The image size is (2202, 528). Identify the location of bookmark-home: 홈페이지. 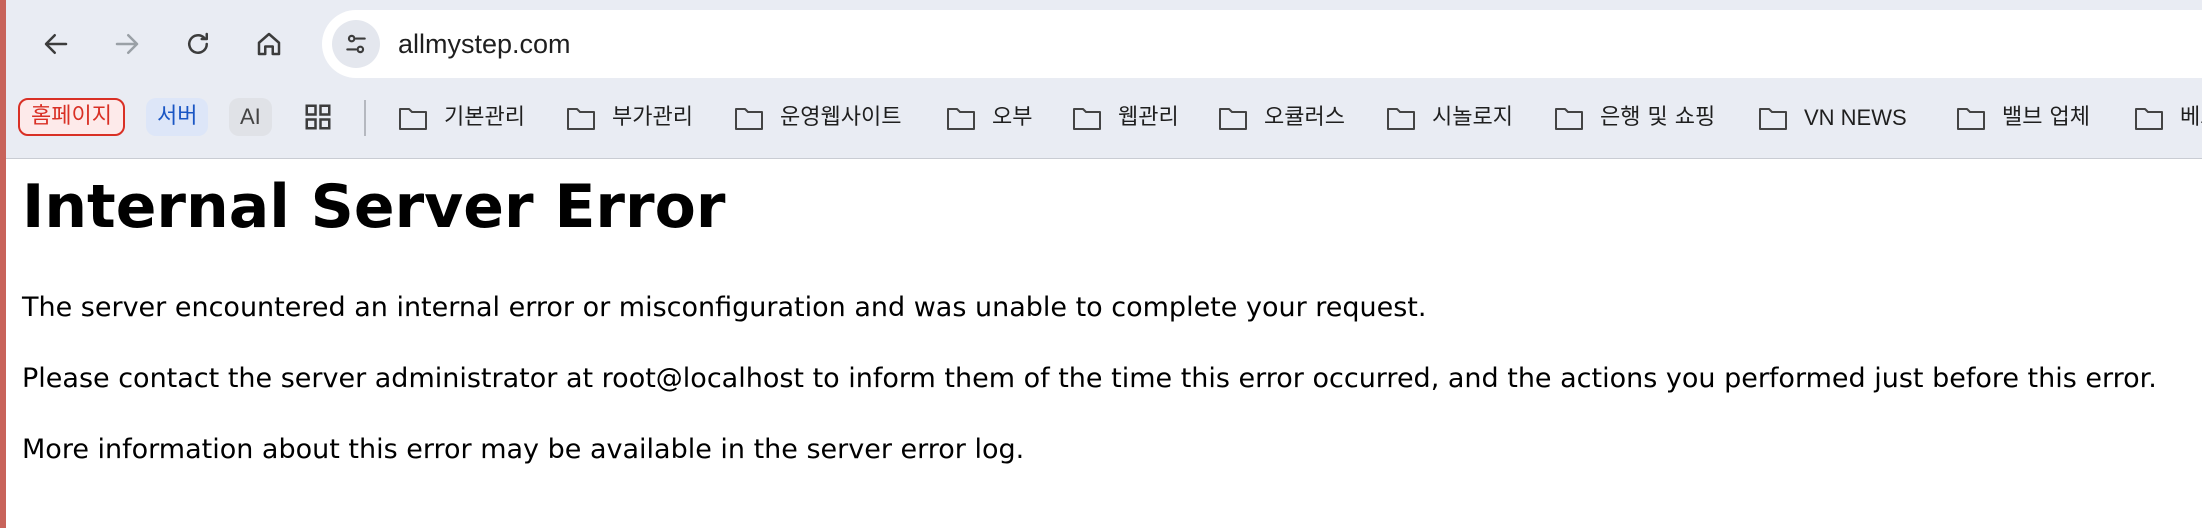
(71, 117).